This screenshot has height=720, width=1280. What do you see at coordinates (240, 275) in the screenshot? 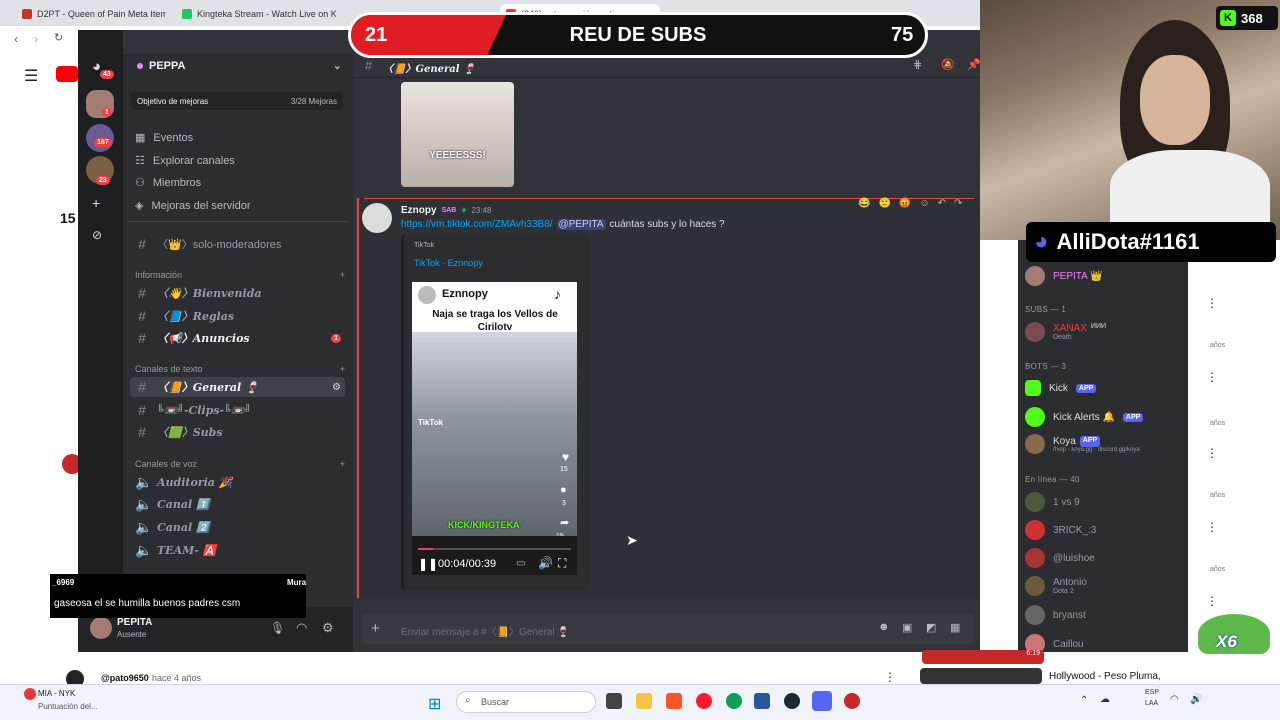
I see `category-informacion: Información +` at bounding box center [240, 275].